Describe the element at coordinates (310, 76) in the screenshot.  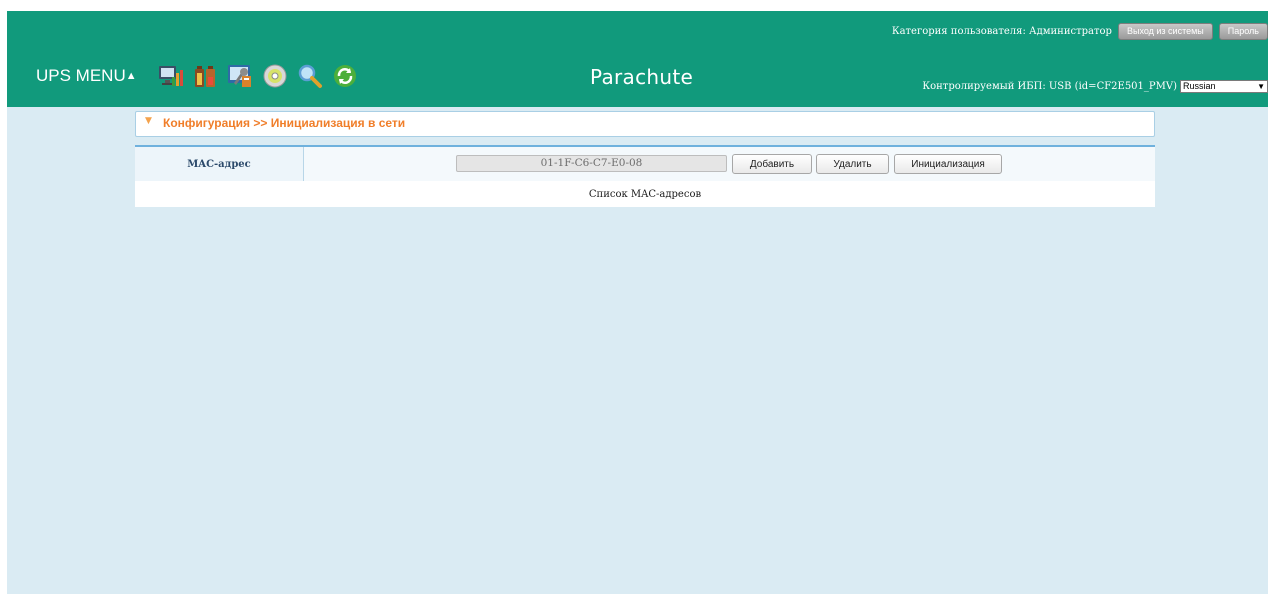
I see `search-icon` at that location.